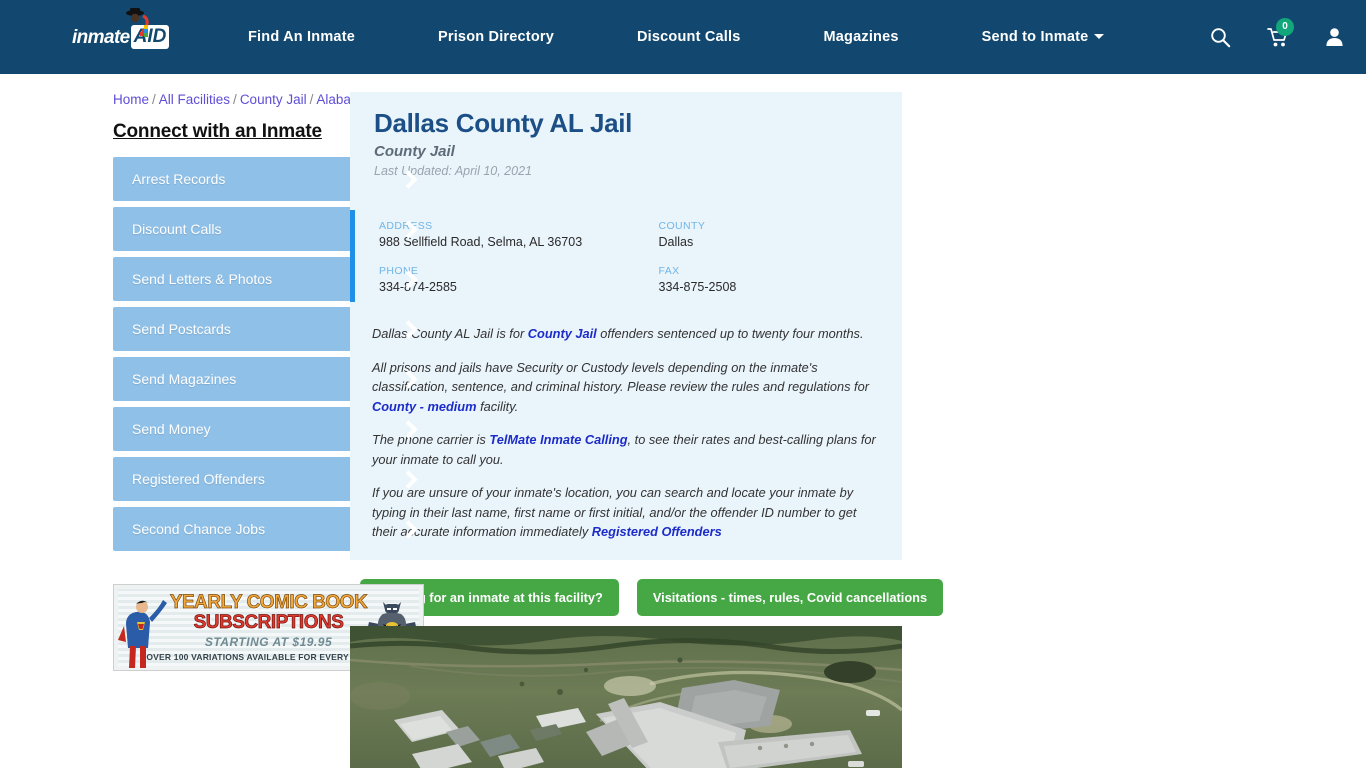 The height and width of the screenshot is (768, 1366). I want to click on address-value: 988 Sellfield Road, Selma, AL 36703, so click(481, 242).